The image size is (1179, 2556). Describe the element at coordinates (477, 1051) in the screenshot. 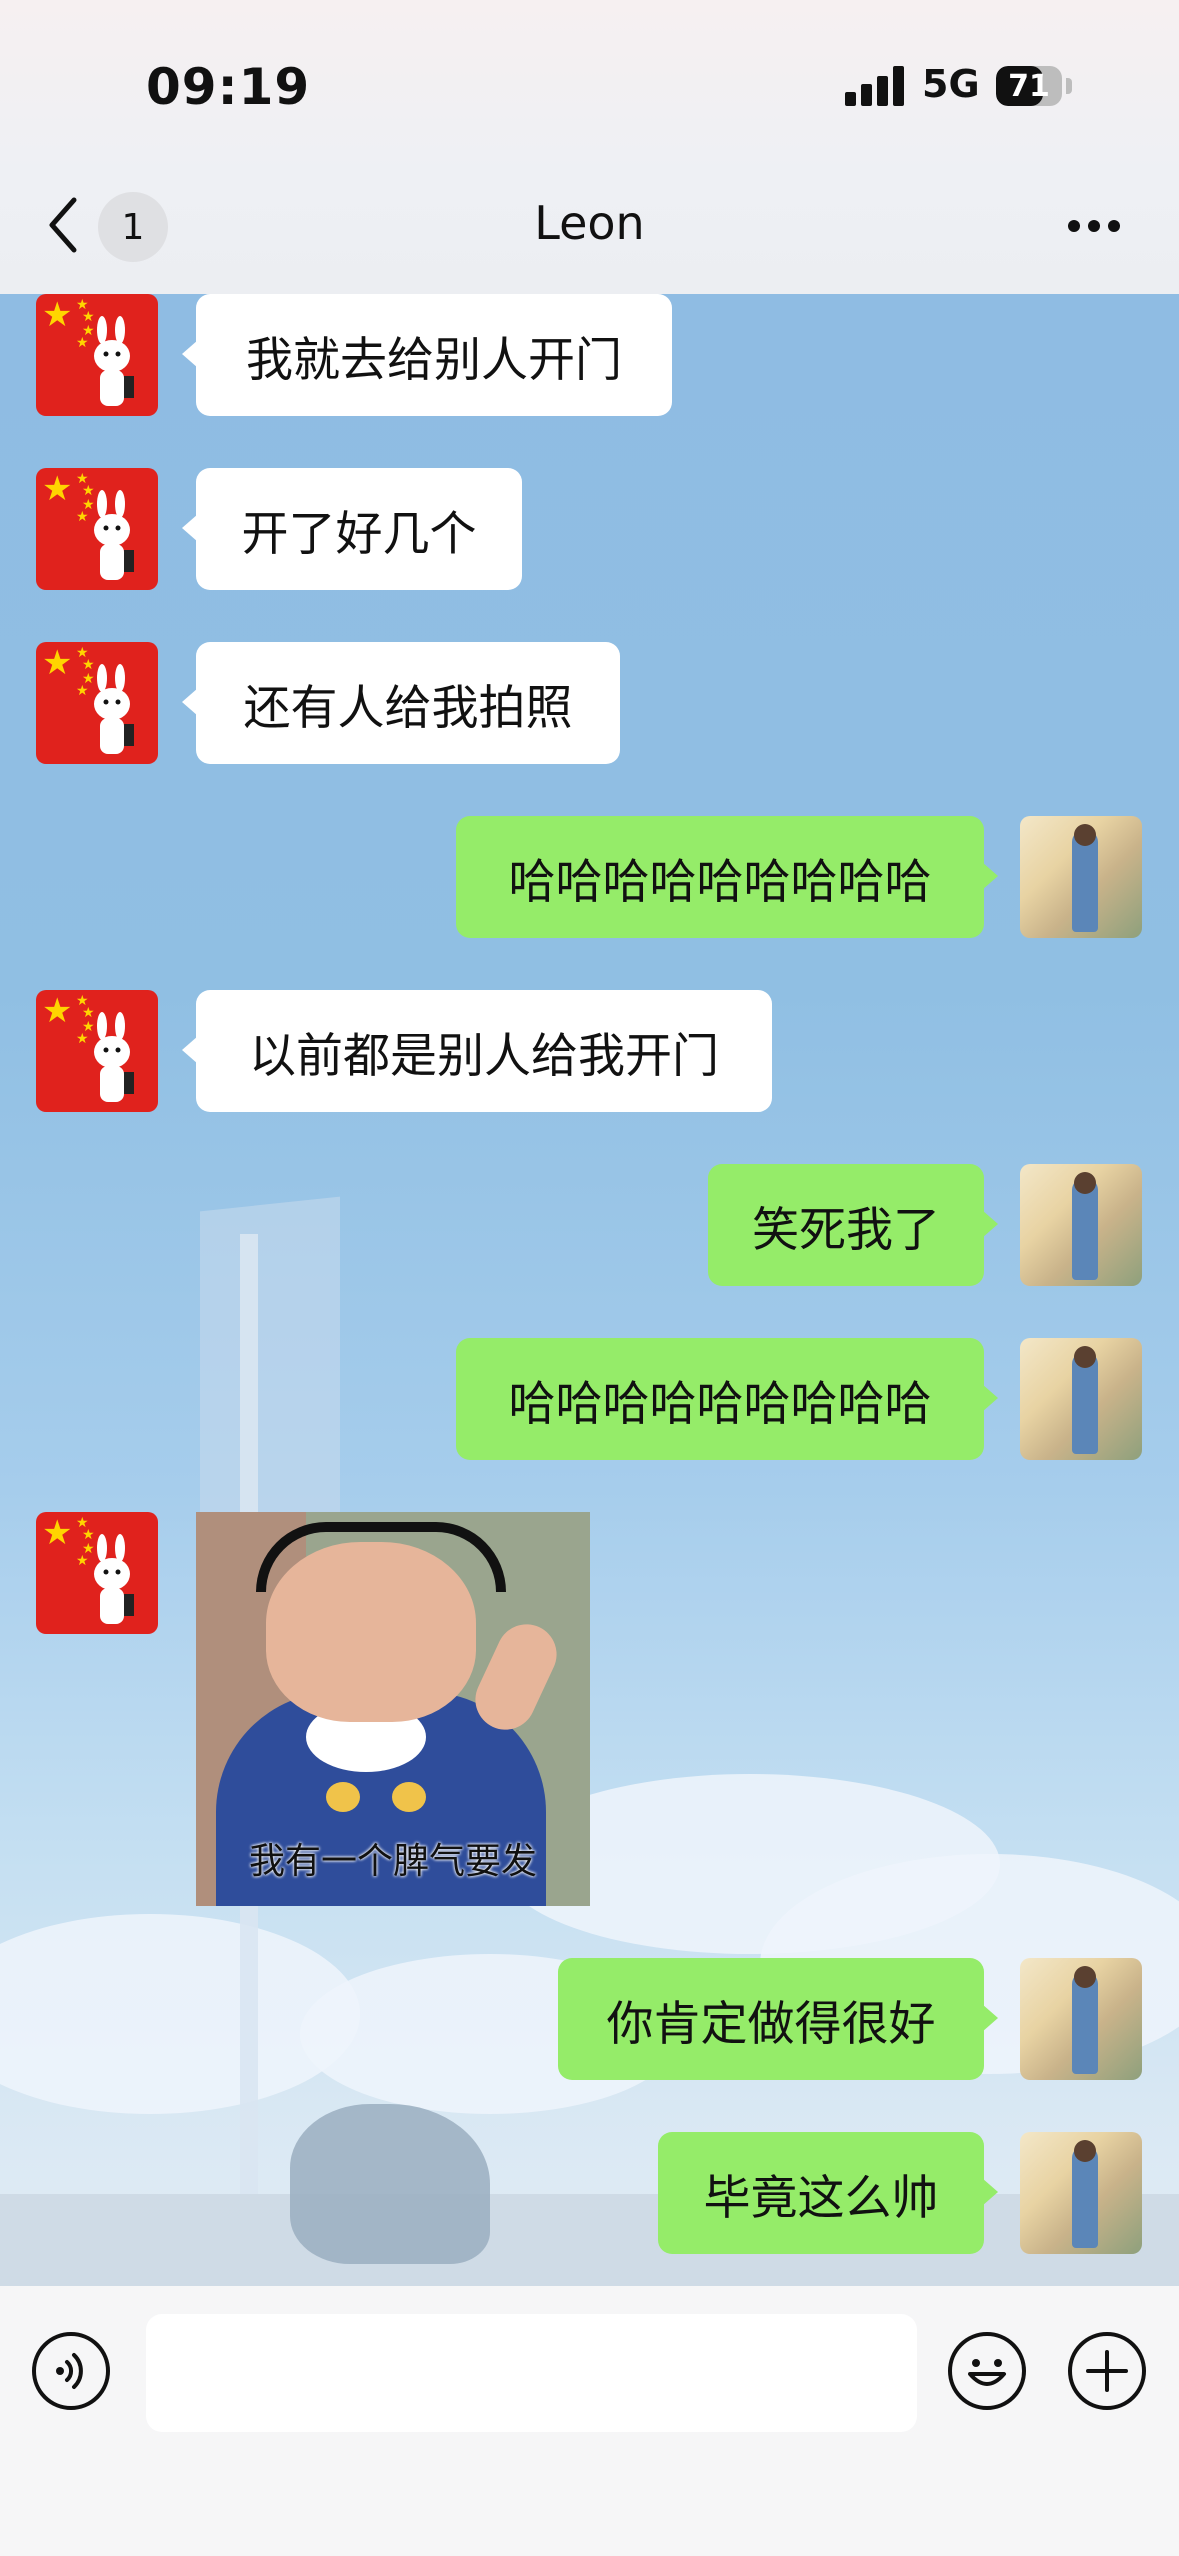

I see `message-bubble-incoming: 以前都是别人给我开门` at that location.